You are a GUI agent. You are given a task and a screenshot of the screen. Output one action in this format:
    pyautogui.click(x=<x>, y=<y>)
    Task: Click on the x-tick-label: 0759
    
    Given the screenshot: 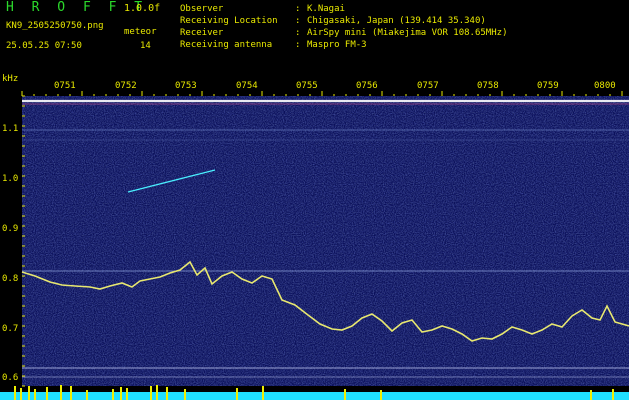 What is the action you would take?
    pyautogui.click(x=548, y=86)
    